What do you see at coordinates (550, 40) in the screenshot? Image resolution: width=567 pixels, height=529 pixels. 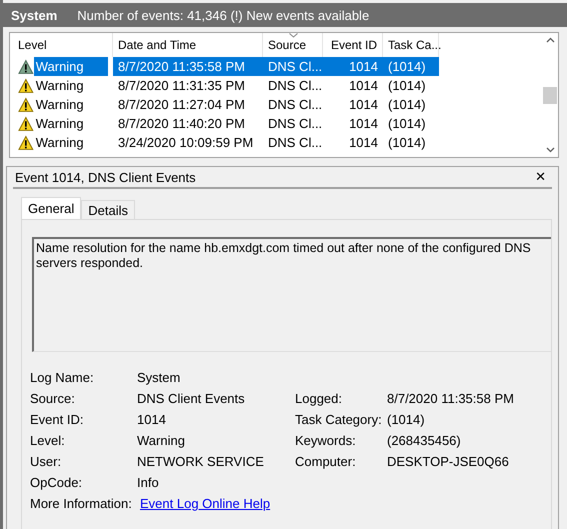 I see `scroll-up-icon` at bounding box center [550, 40].